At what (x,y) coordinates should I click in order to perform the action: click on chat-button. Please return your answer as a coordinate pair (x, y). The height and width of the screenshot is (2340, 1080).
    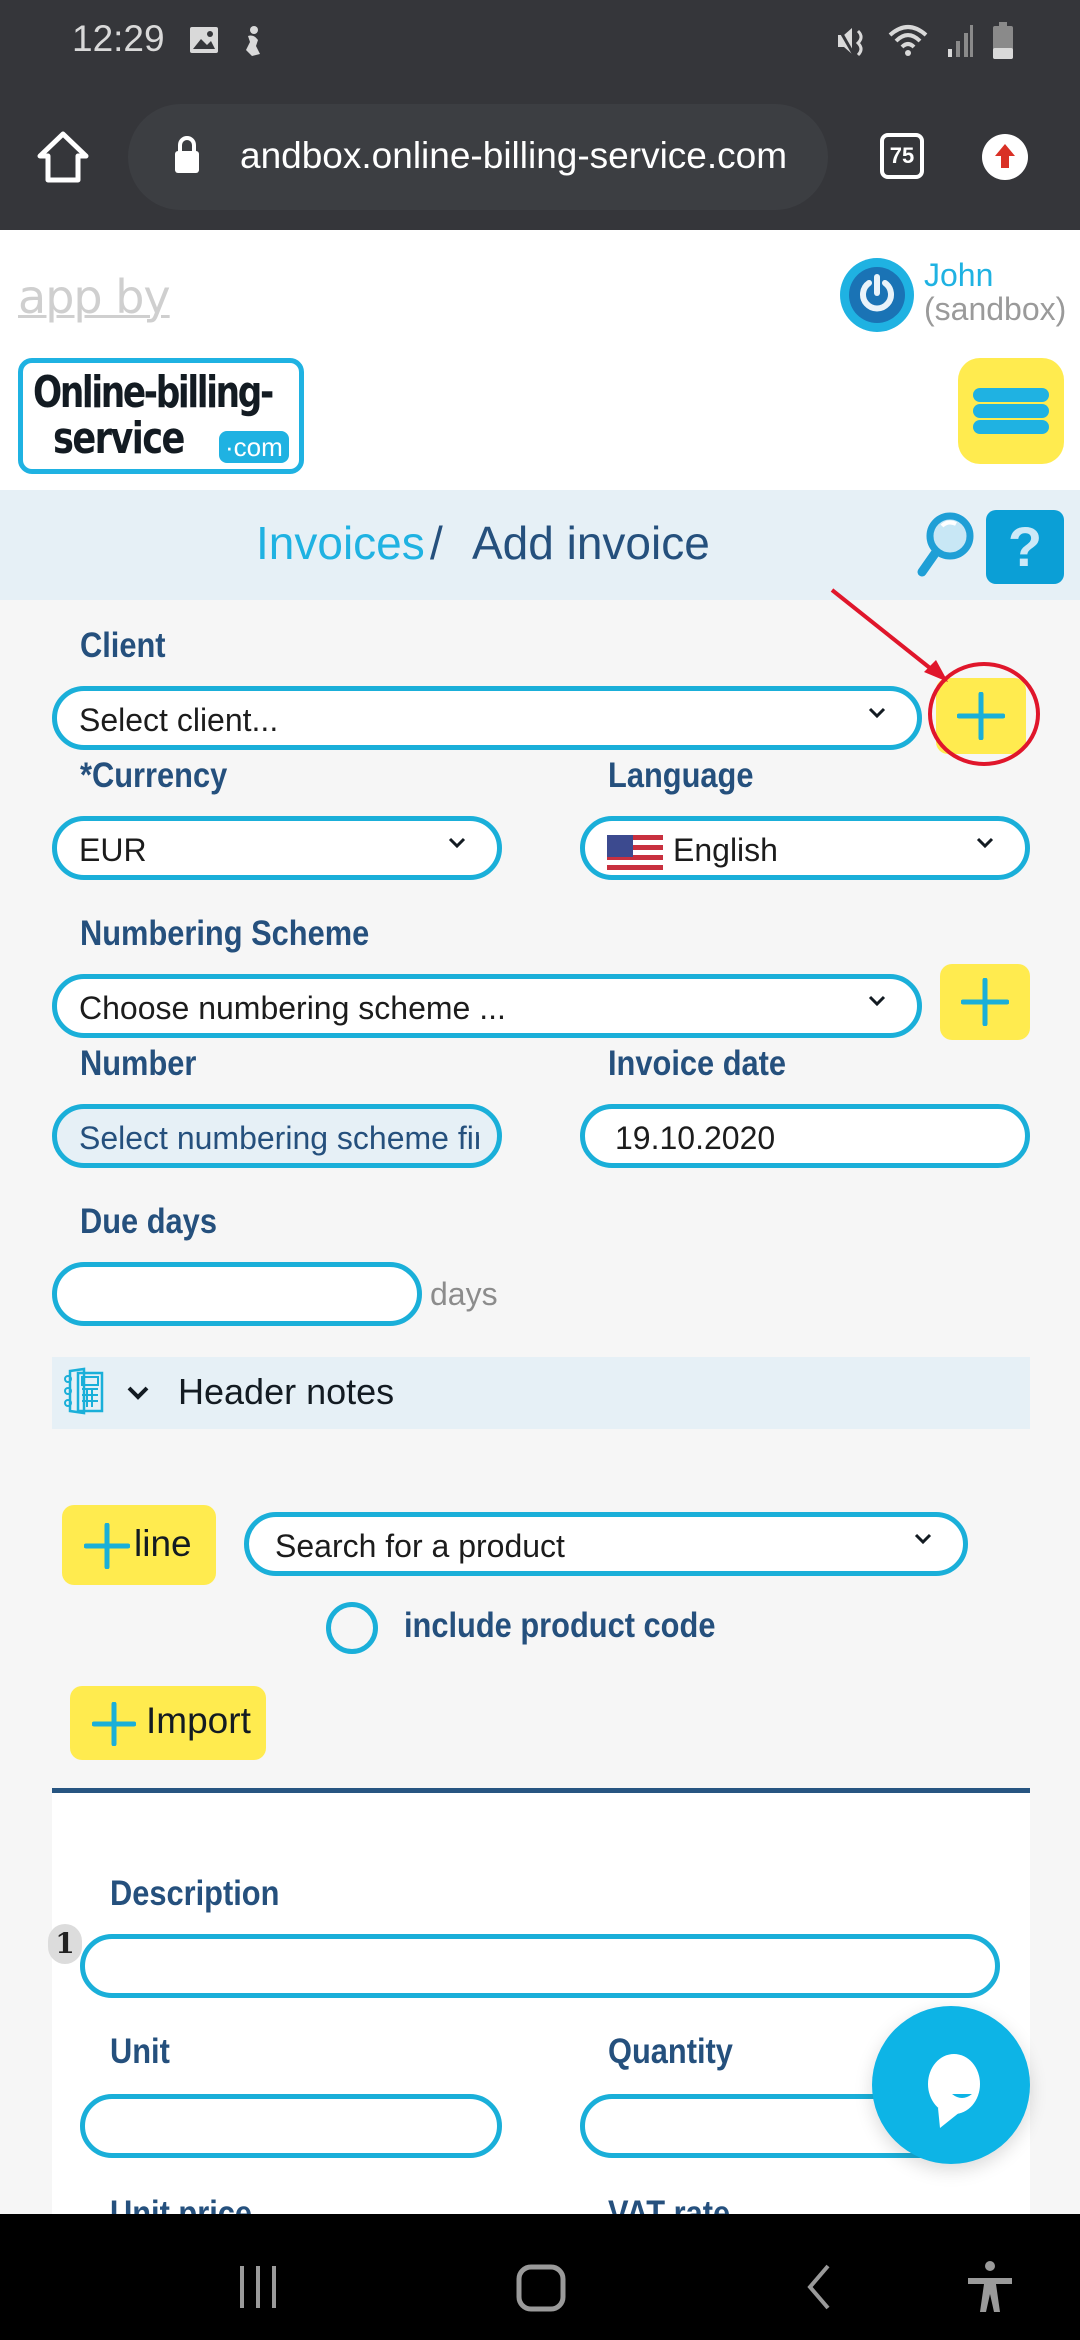
    Looking at the image, I should click on (951, 2085).